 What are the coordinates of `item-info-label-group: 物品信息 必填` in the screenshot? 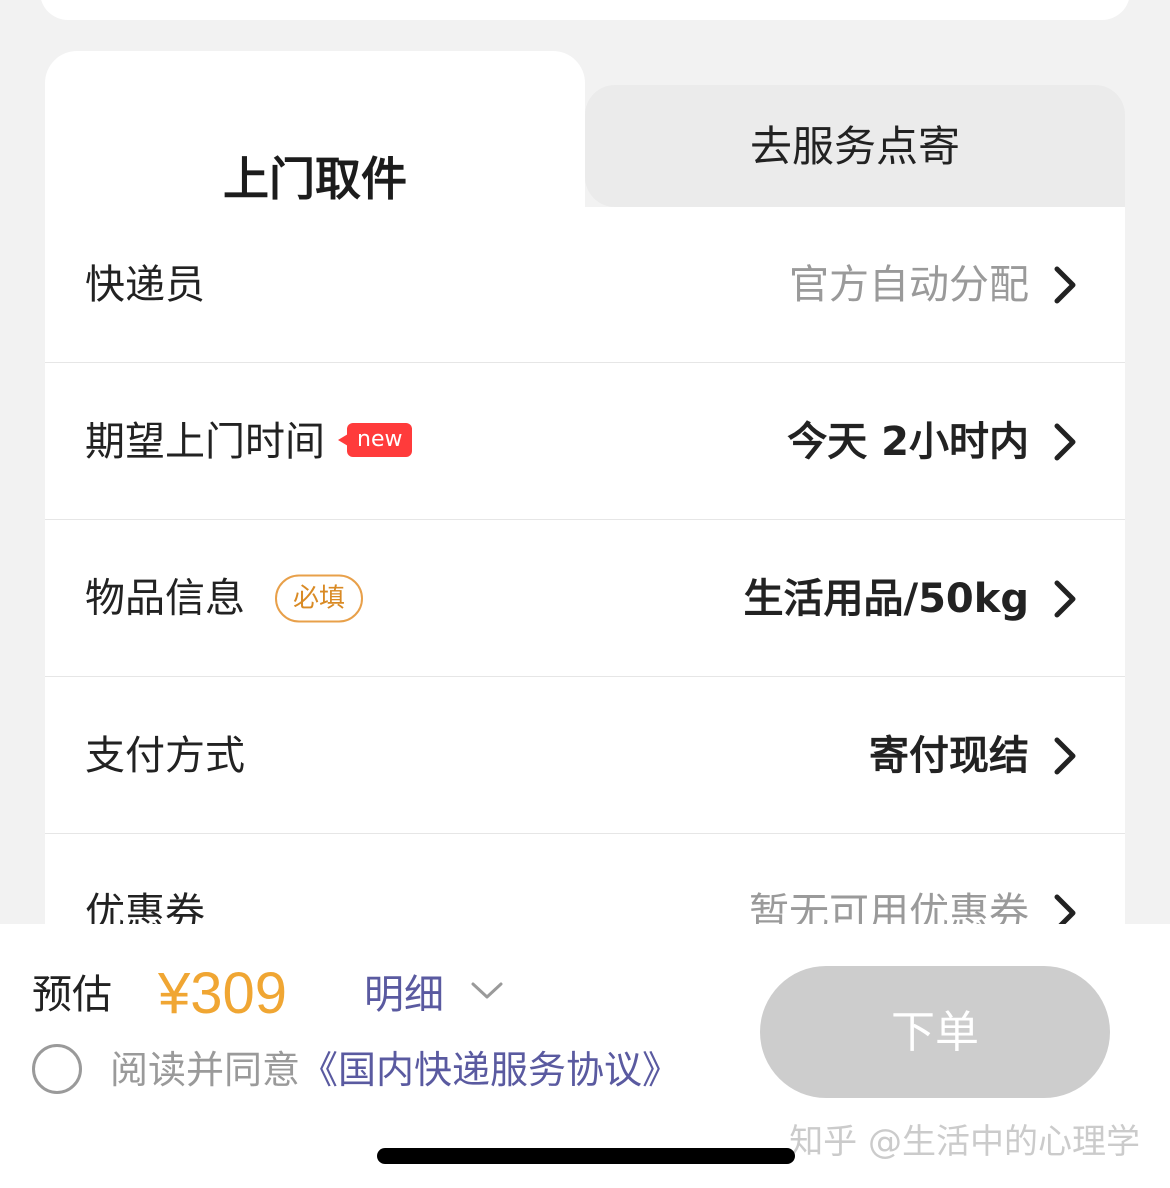 It's located at (224, 598).